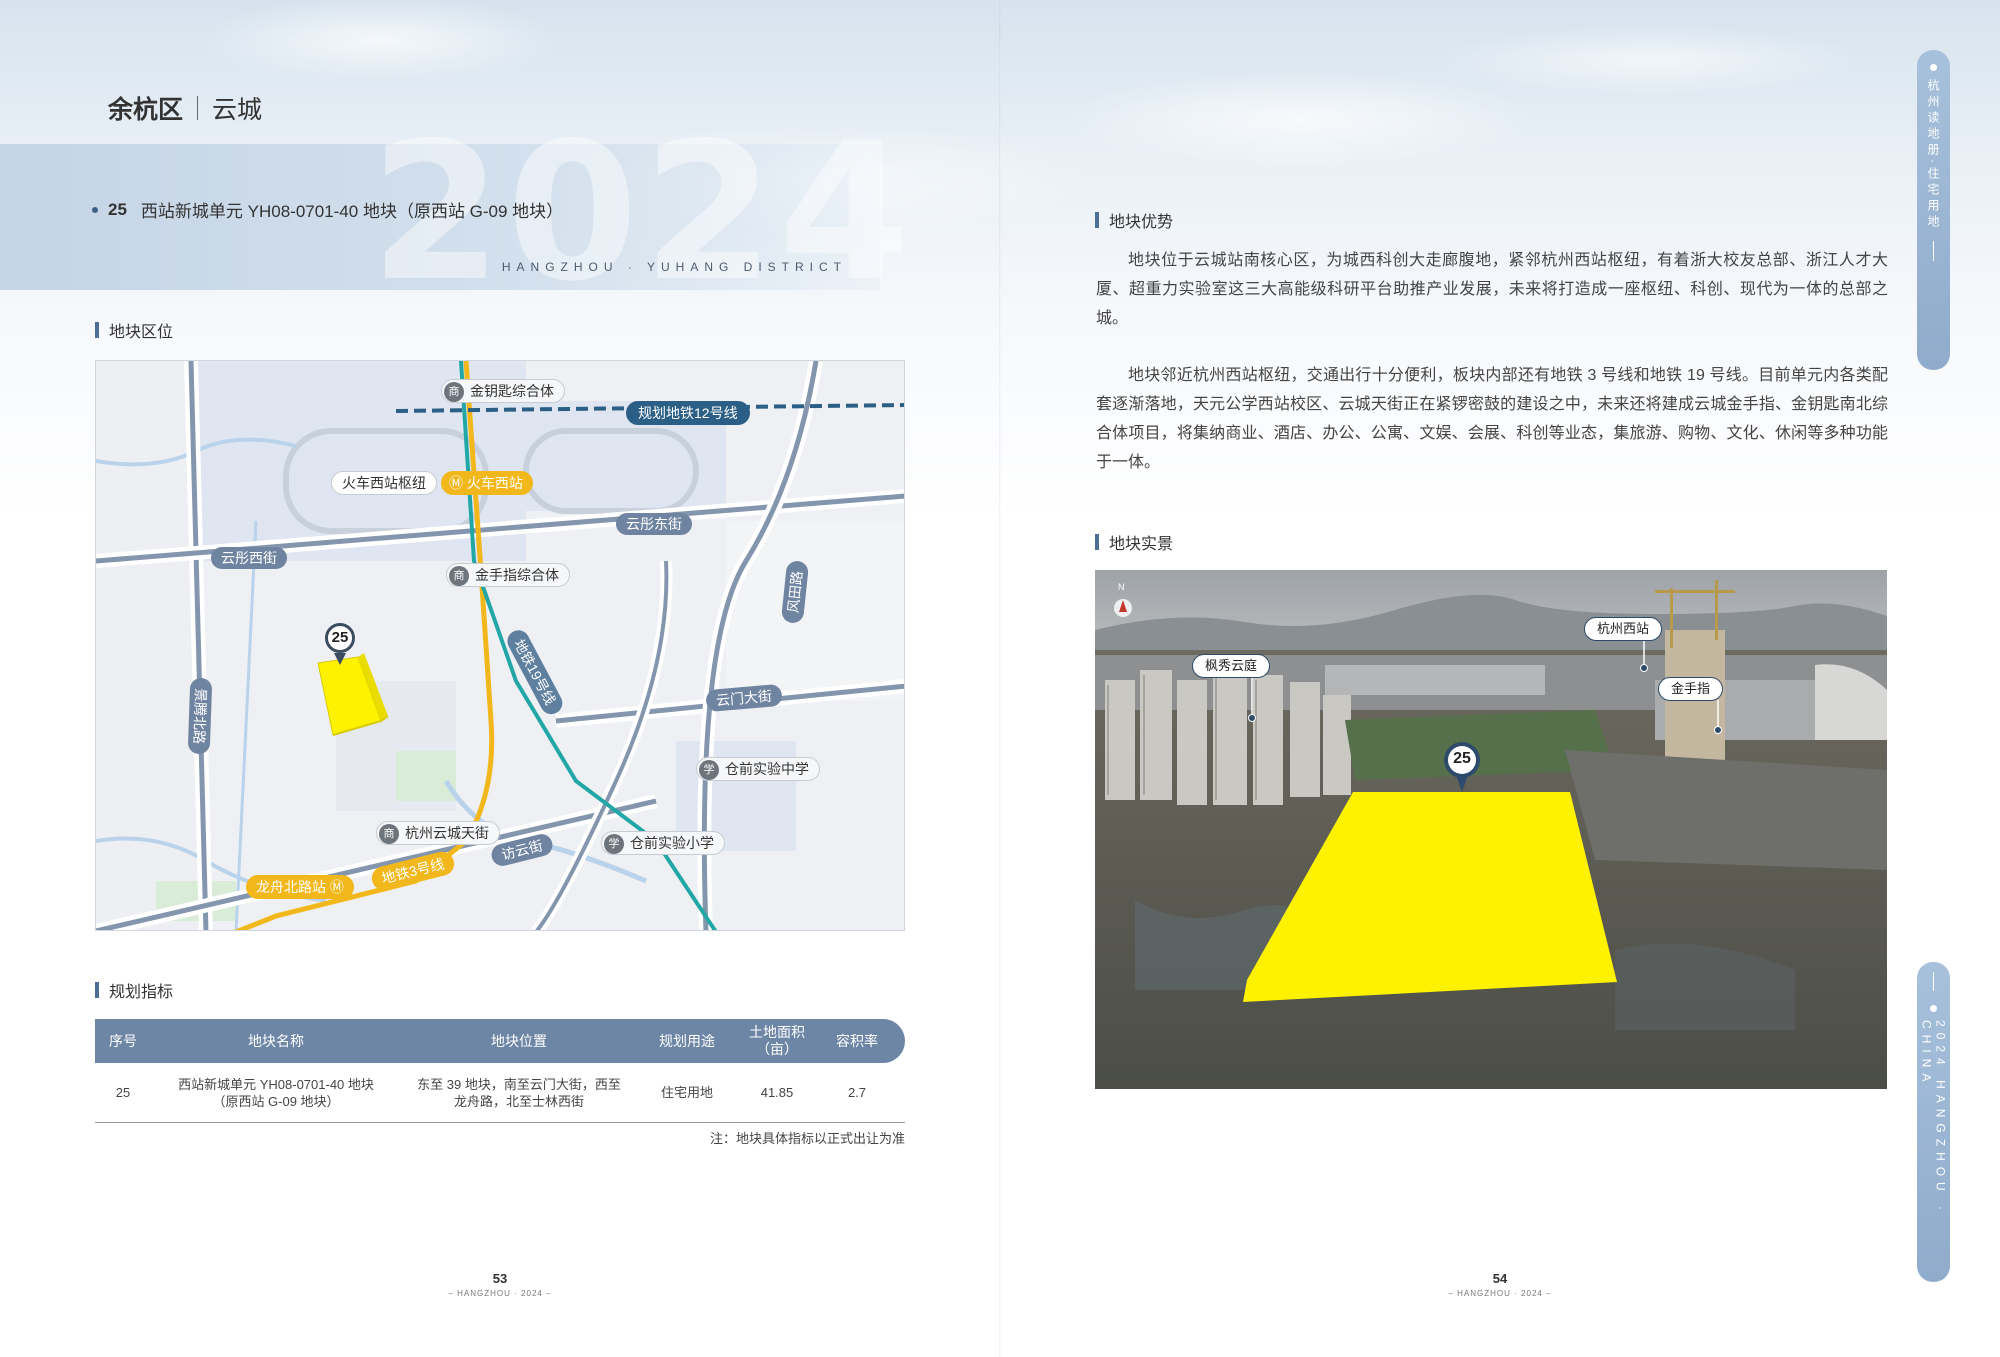 The image size is (2000, 1357). Describe the element at coordinates (237, 110) in the screenshot. I see `area-name: 云城` at that location.